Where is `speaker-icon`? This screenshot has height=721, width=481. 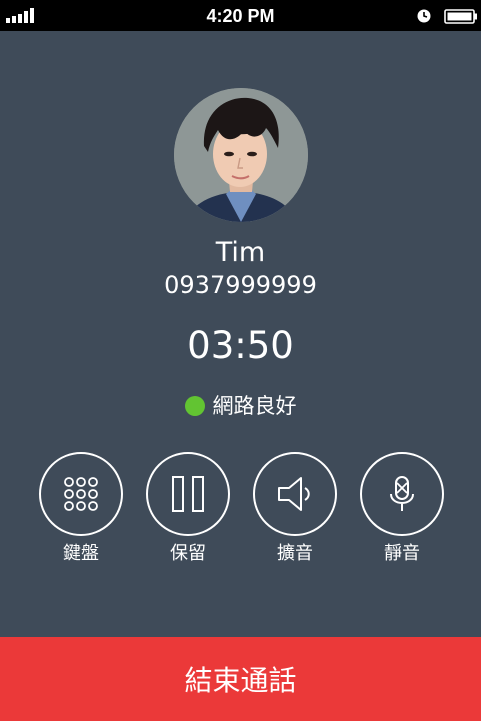 speaker-icon is located at coordinates (294, 494).